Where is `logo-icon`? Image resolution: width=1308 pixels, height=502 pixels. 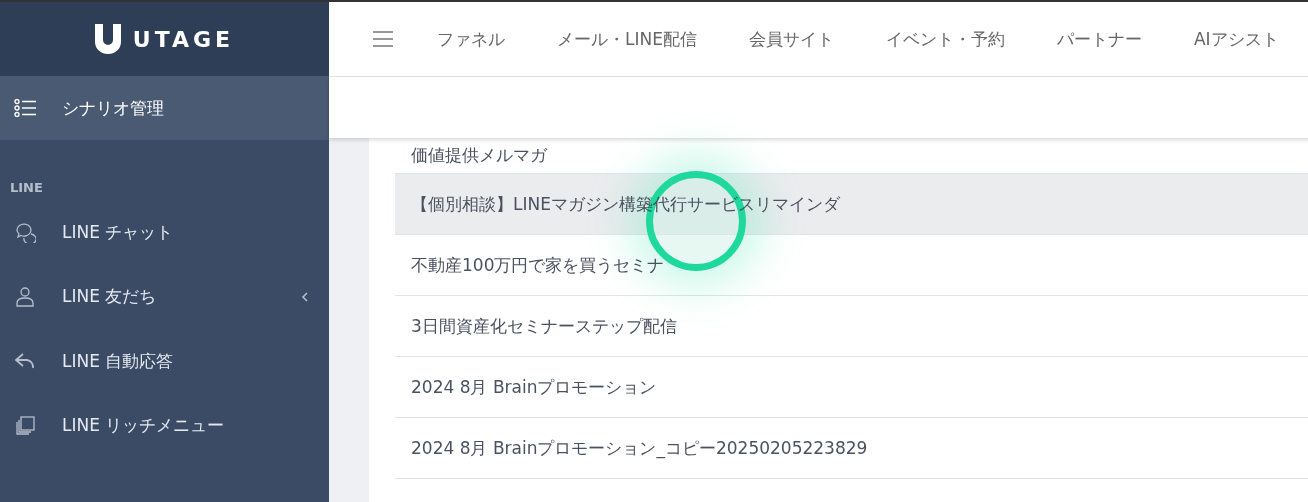 logo-icon is located at coordinates (107, 39).